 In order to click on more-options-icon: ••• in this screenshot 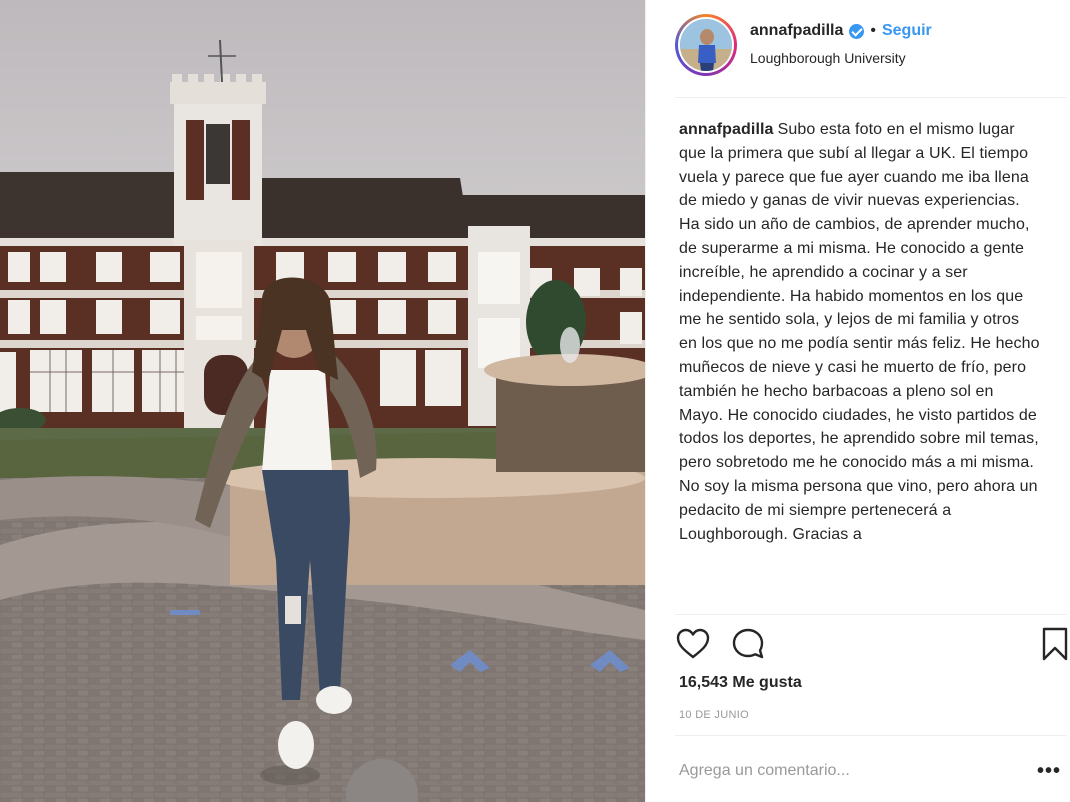, I will do `click(1049, 771)`.